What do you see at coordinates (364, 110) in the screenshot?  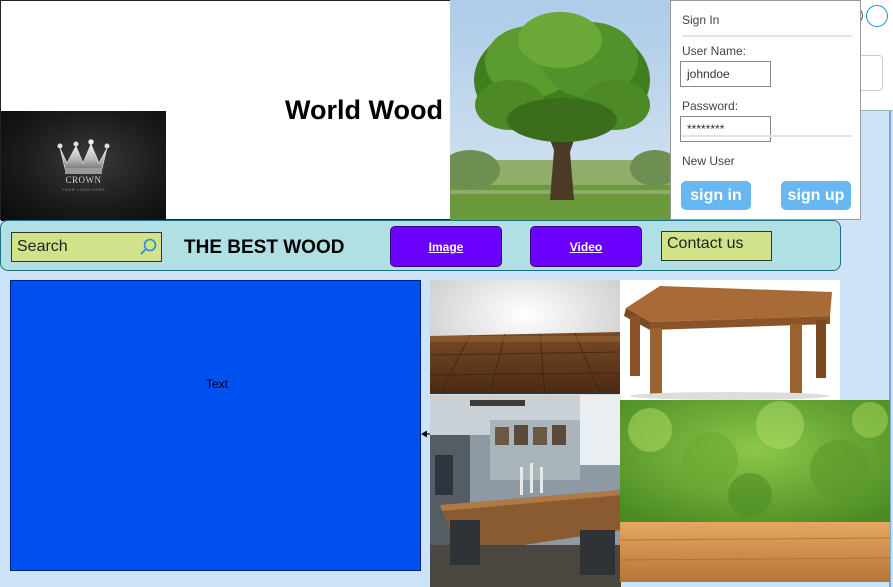 I see `site-title: World Wood` at bounding box center [364, 110].